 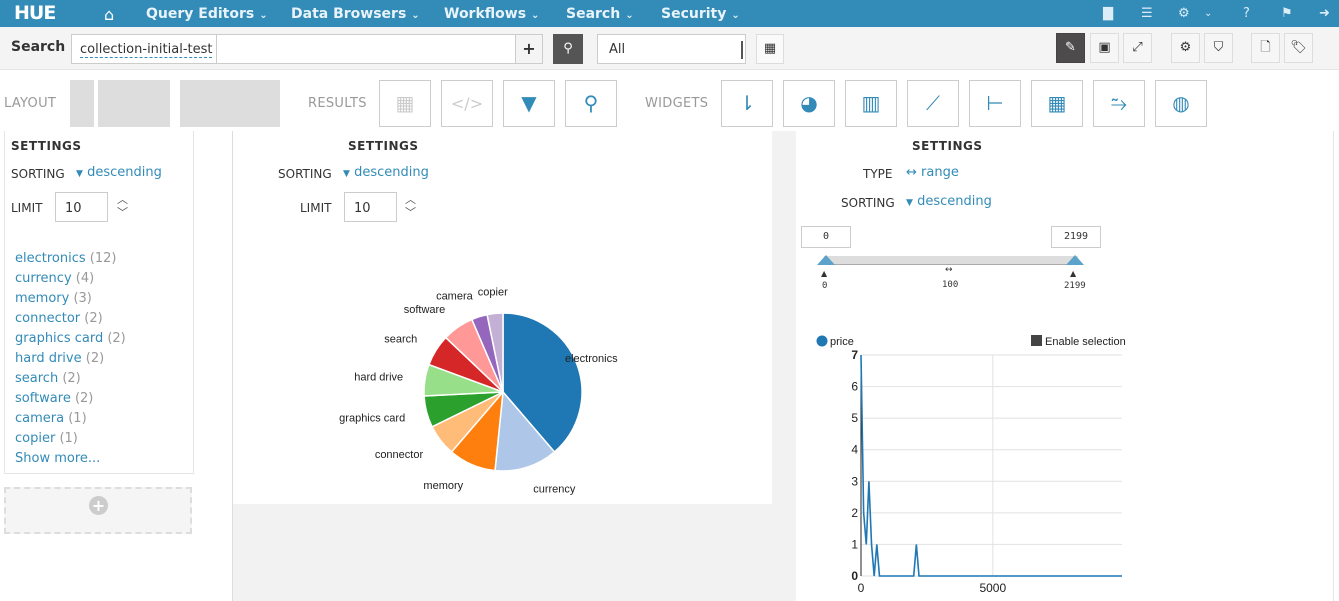 What do you see at coordinates (770, 49) in the screenshot?
I see `calendar-button: ▦` at bounding box center [770, 49].